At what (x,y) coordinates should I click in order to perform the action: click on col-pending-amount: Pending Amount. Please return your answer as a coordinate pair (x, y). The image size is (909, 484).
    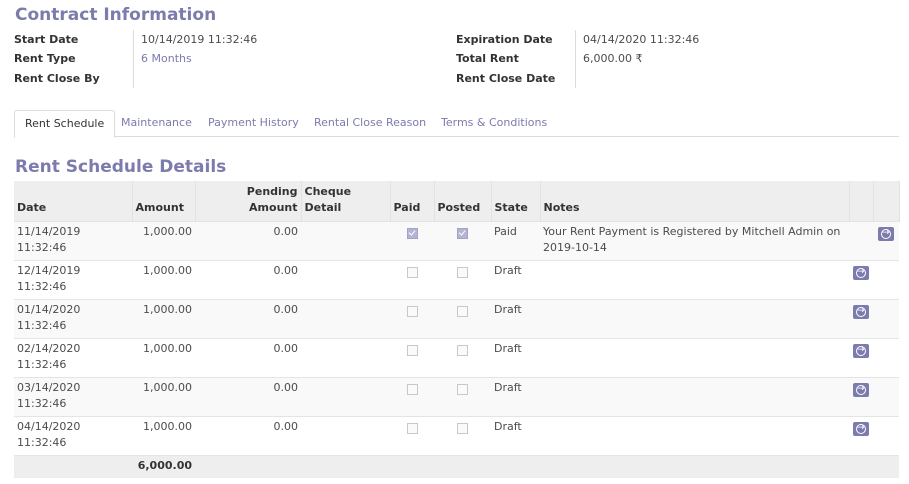
    Looking at the image, I should click on (248, 201).